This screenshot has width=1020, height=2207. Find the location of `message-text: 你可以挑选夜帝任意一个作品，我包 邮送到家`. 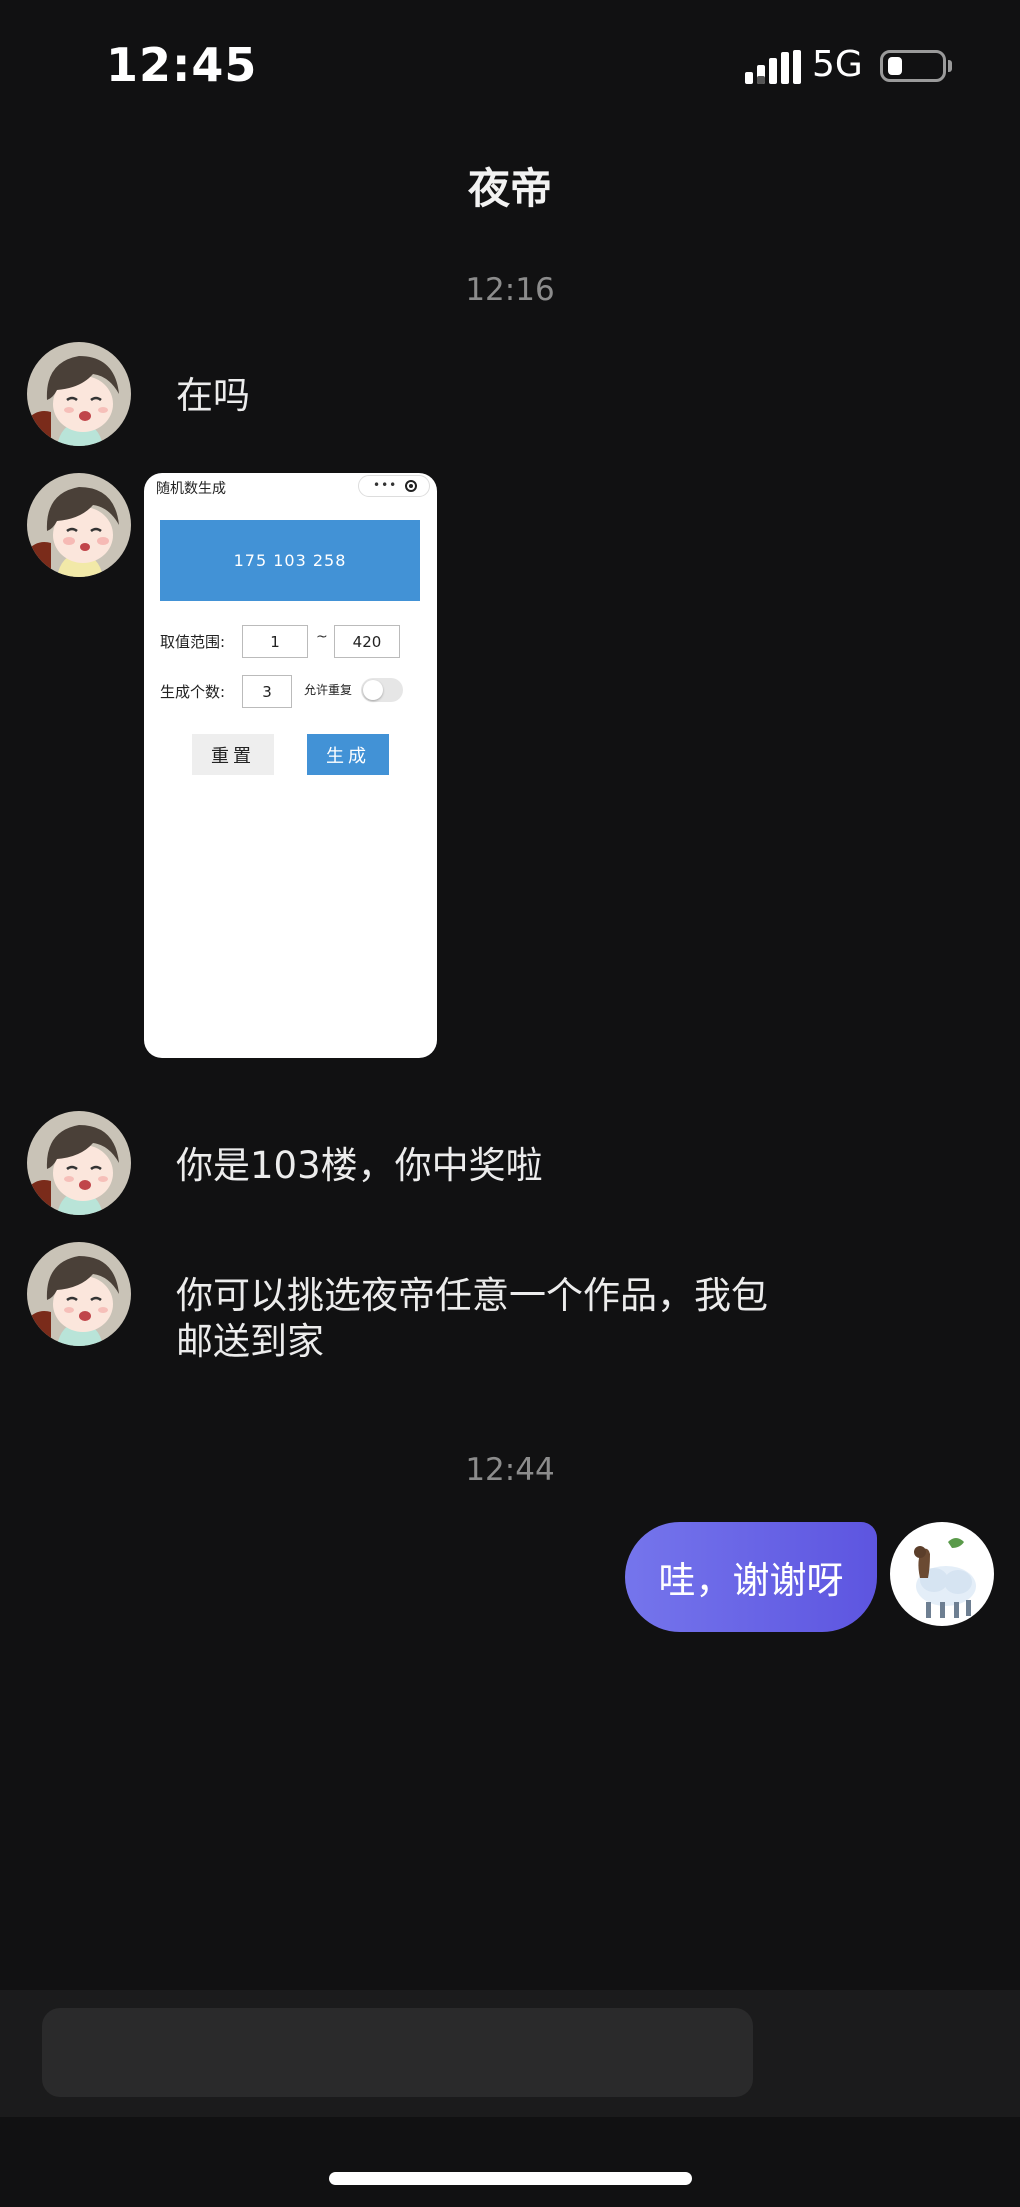

message-text: 你可以挑选夜帝任意一个作品，我包 邮送到家 is located at coordinates (472, 1319).